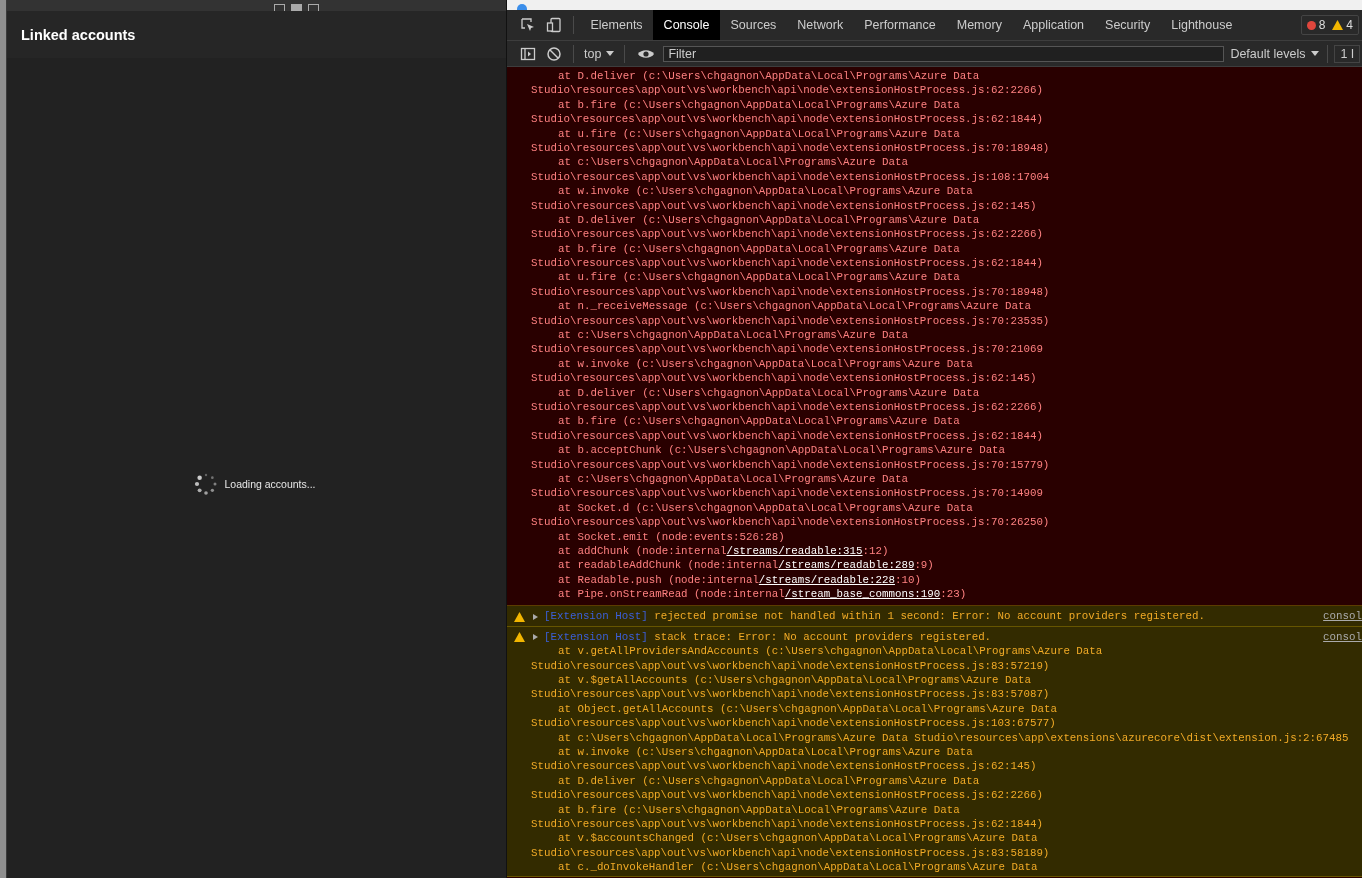  What do you see at coordinates (907, 579) in the screenshot?
I see `stack-trace-text: :10)` at bounding box center [907, 579].